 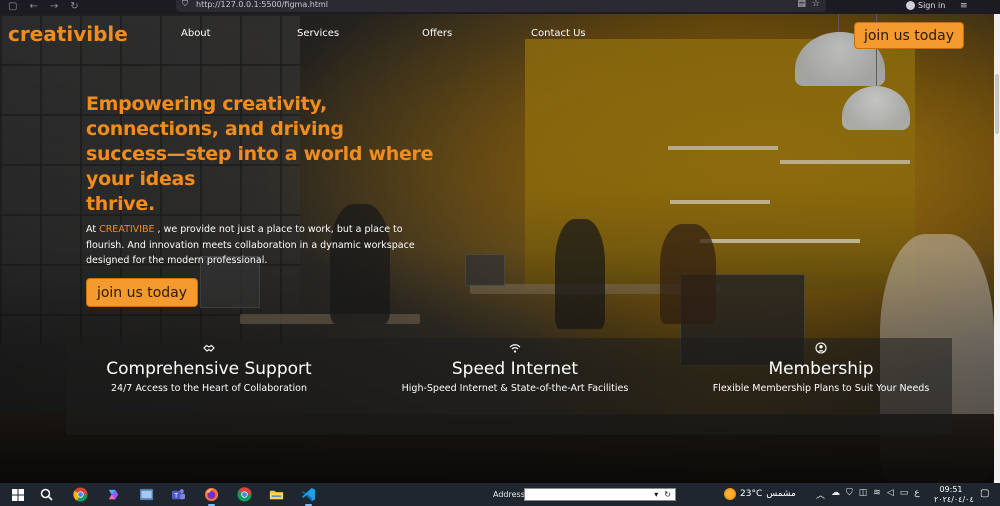 I want to click on url-actions: ▤ ☆, so click(x=811, y=4).